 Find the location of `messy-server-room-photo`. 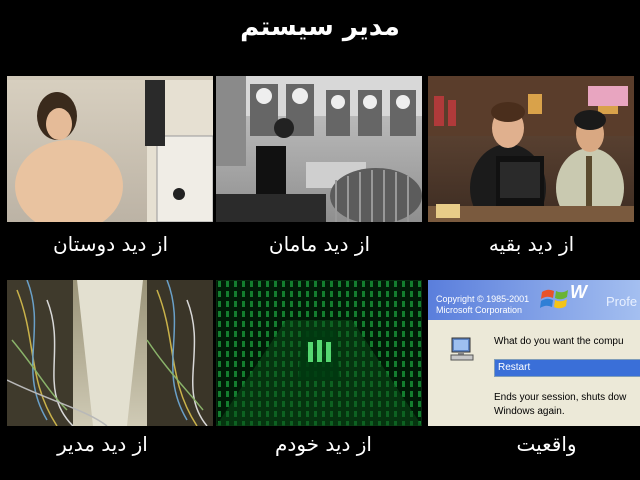

messy-server-room-photo is located at coordinates (110, 353).